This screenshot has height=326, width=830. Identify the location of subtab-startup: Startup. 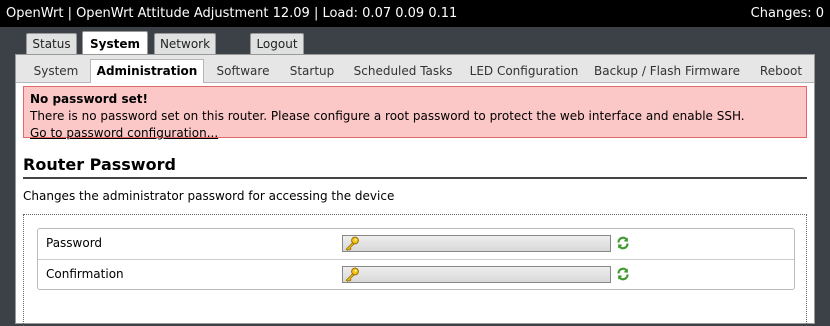
(312, 71).